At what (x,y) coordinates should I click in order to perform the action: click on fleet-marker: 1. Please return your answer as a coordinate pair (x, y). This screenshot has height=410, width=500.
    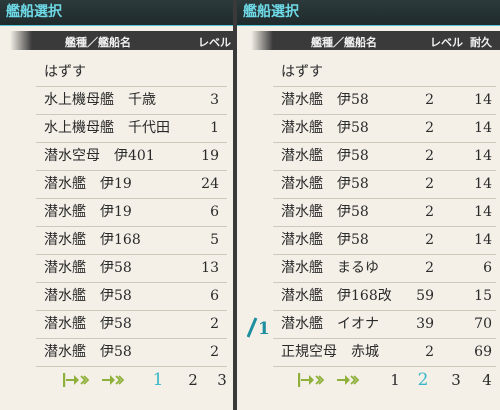
    Looking at the image, I should click on (258, 327).